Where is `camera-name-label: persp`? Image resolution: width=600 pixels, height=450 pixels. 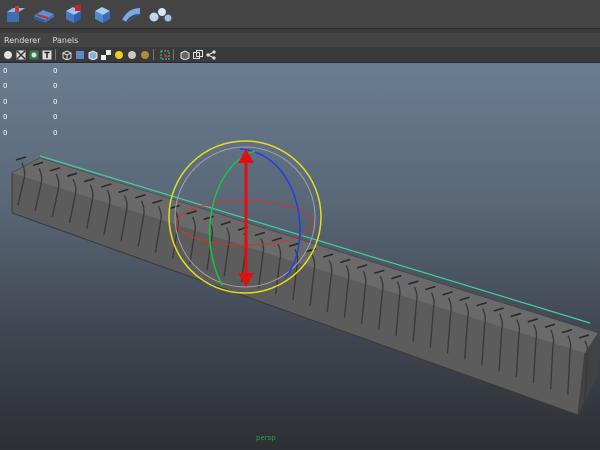 camera-name-label: persp is located at coordinates (266, 438).